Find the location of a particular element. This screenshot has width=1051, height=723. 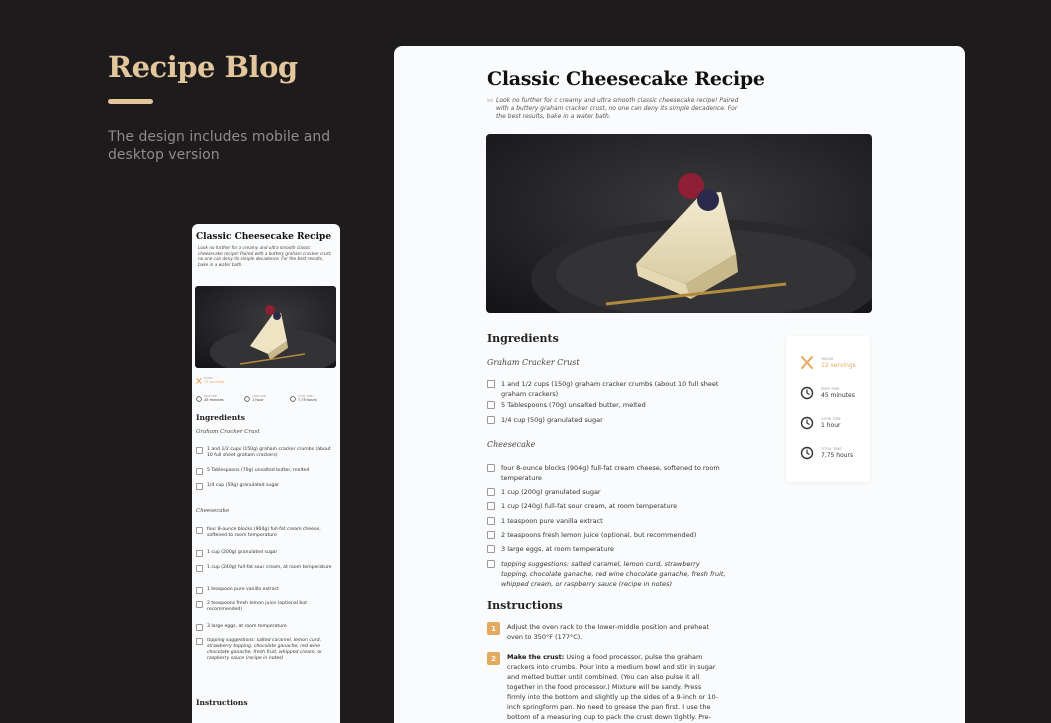

step-number: 1 is located at coordinates (493, 628).